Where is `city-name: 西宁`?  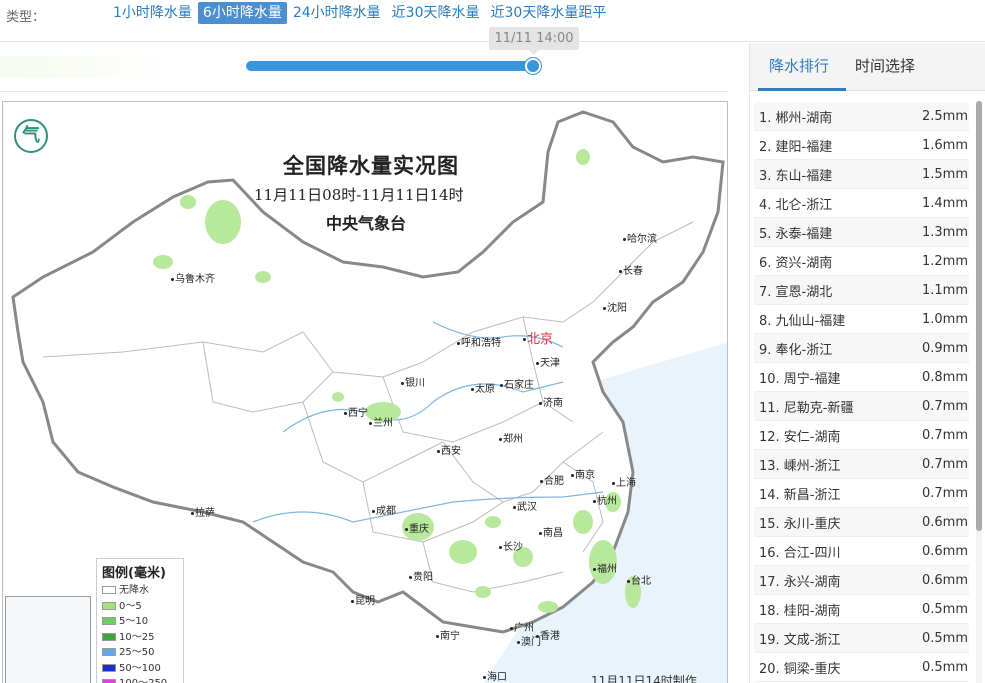 city-name: 西宁 is located at coordinates (358, 413).